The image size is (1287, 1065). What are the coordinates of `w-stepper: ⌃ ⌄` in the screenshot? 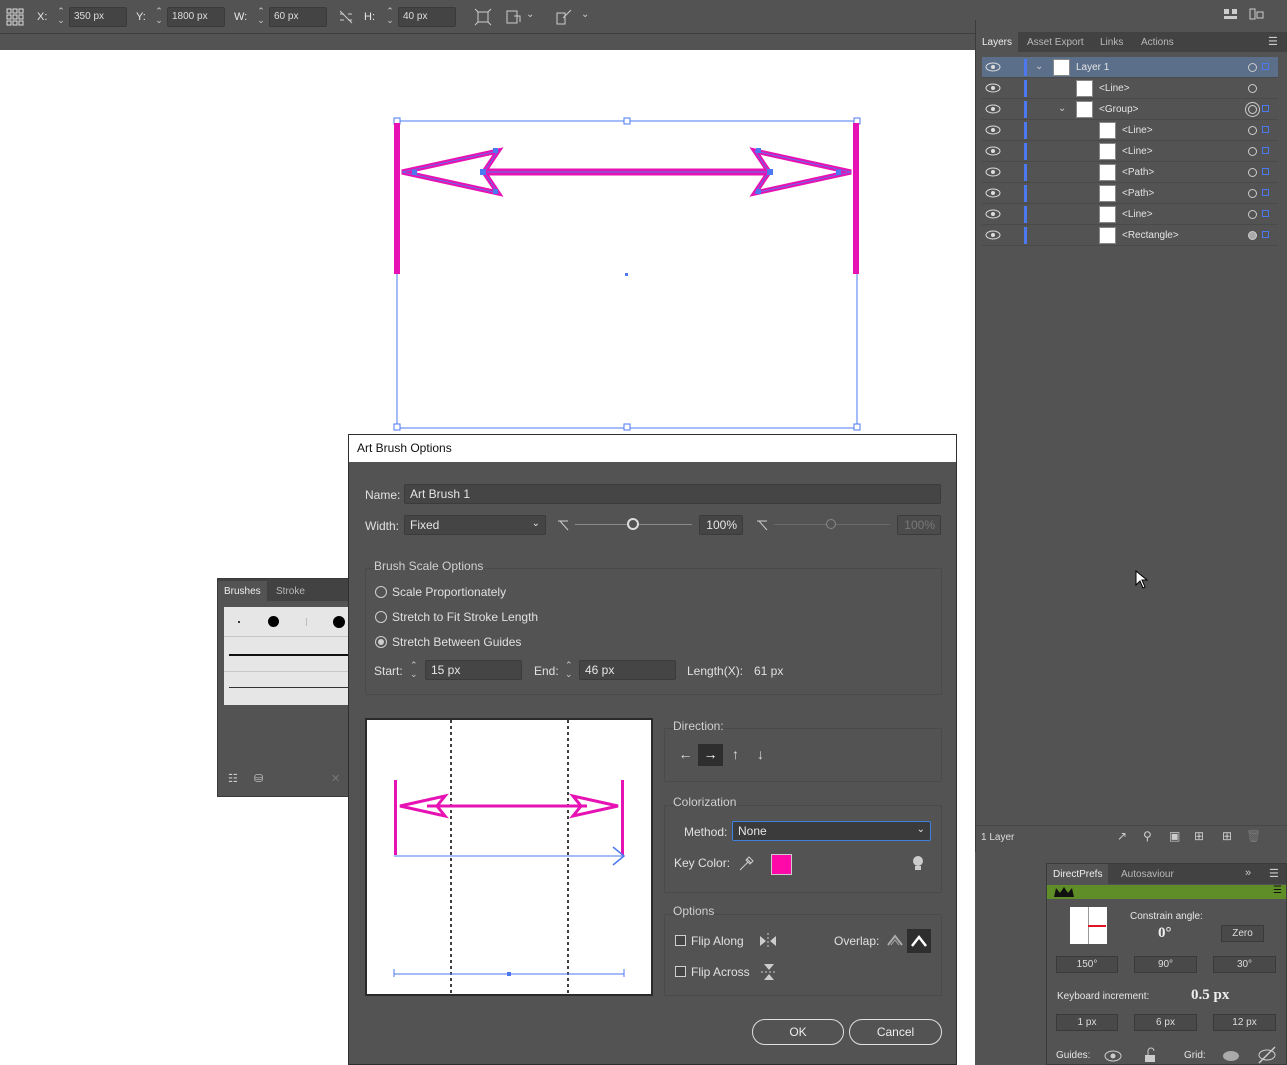 It's located at (261, 17).